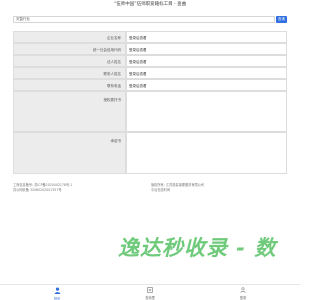  I want to click on page-title: “伍师中国”伍师职爱籍标工目 - 查曲, so click(150, 4).